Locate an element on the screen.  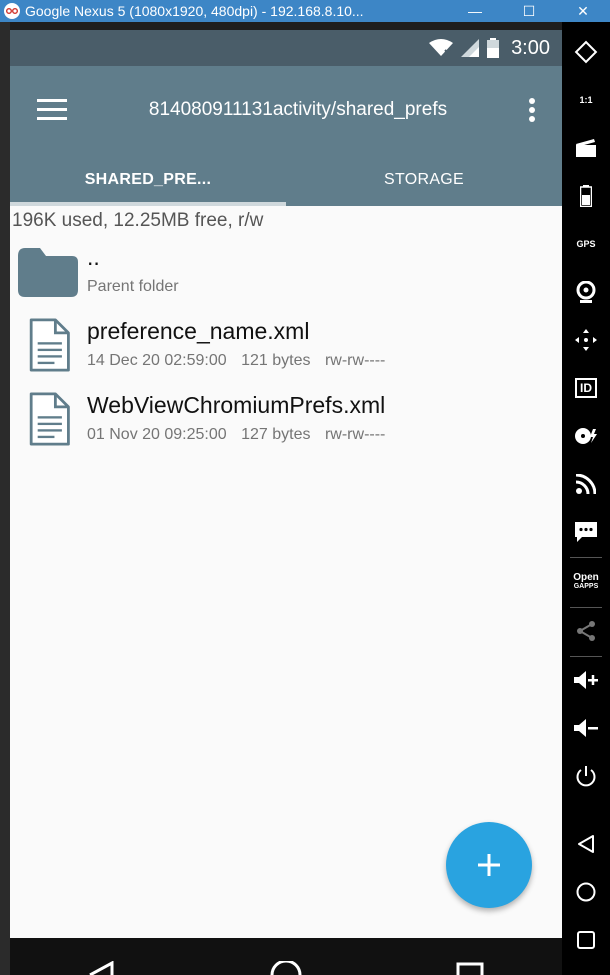
hamburger-icon is located at coordinates (52, 109).